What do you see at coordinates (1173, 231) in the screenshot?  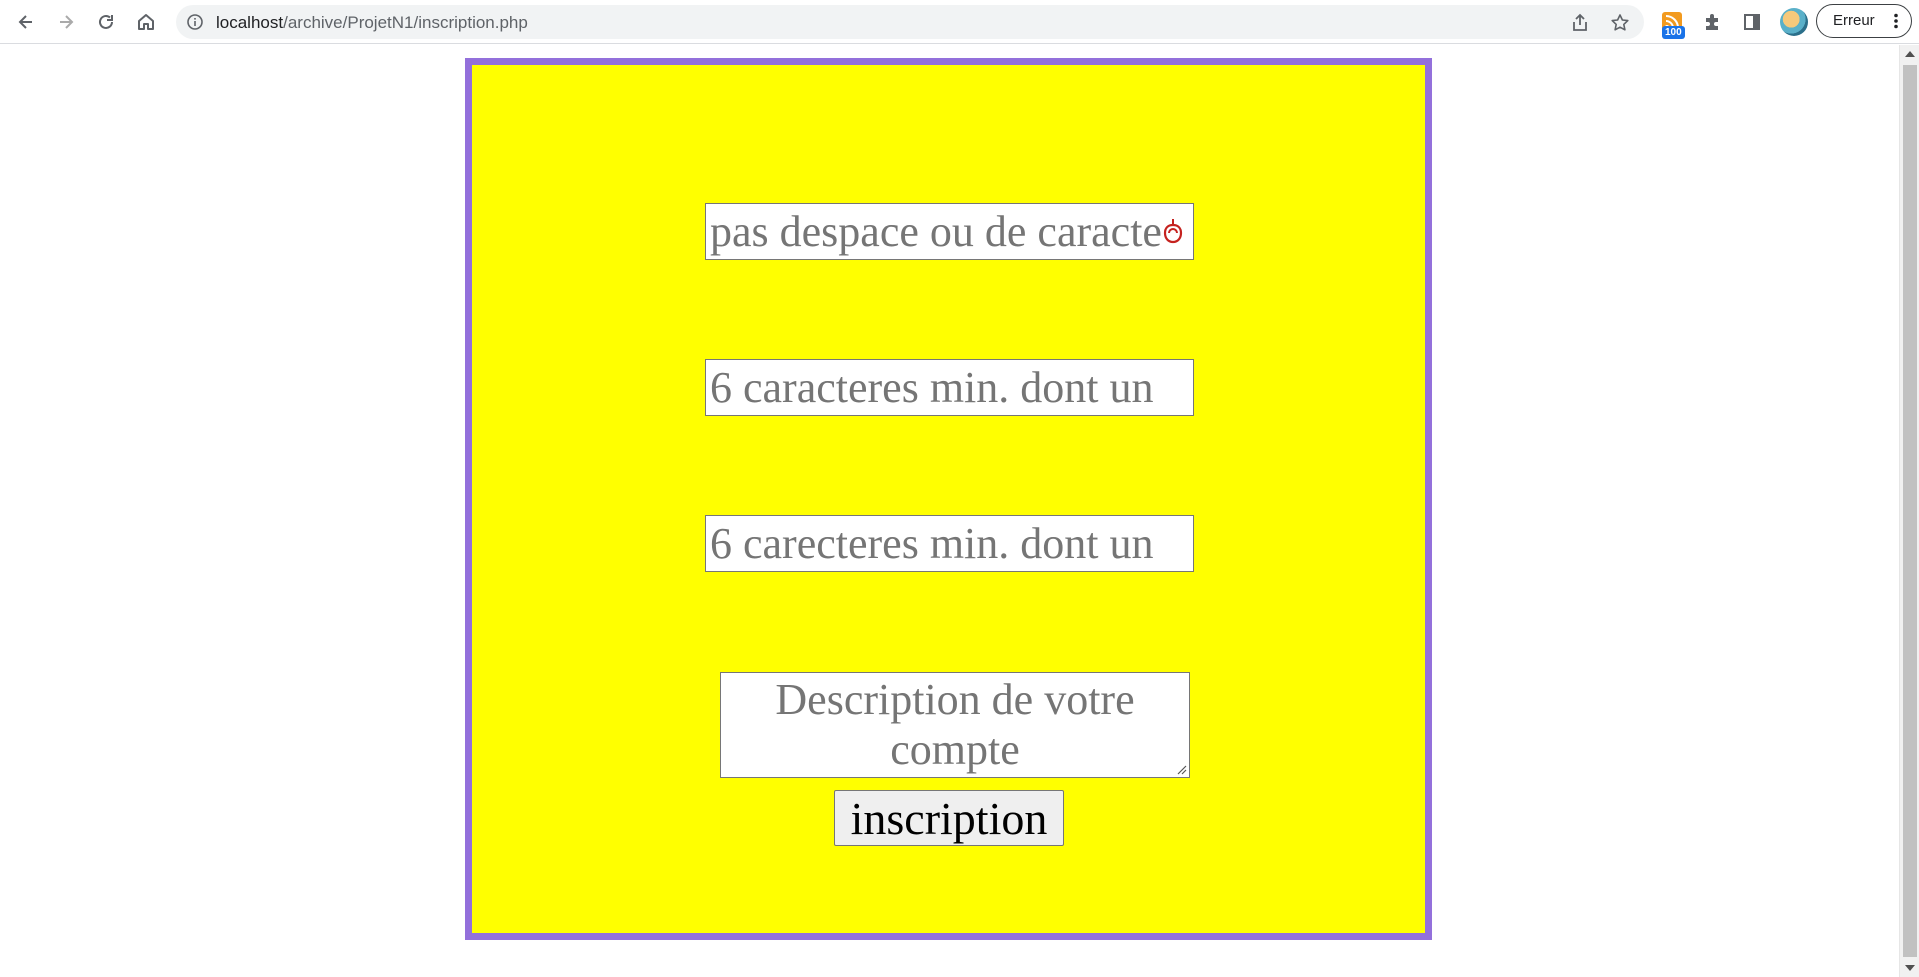 I see `password-manager-icon` at bounding box center [1173, 231].